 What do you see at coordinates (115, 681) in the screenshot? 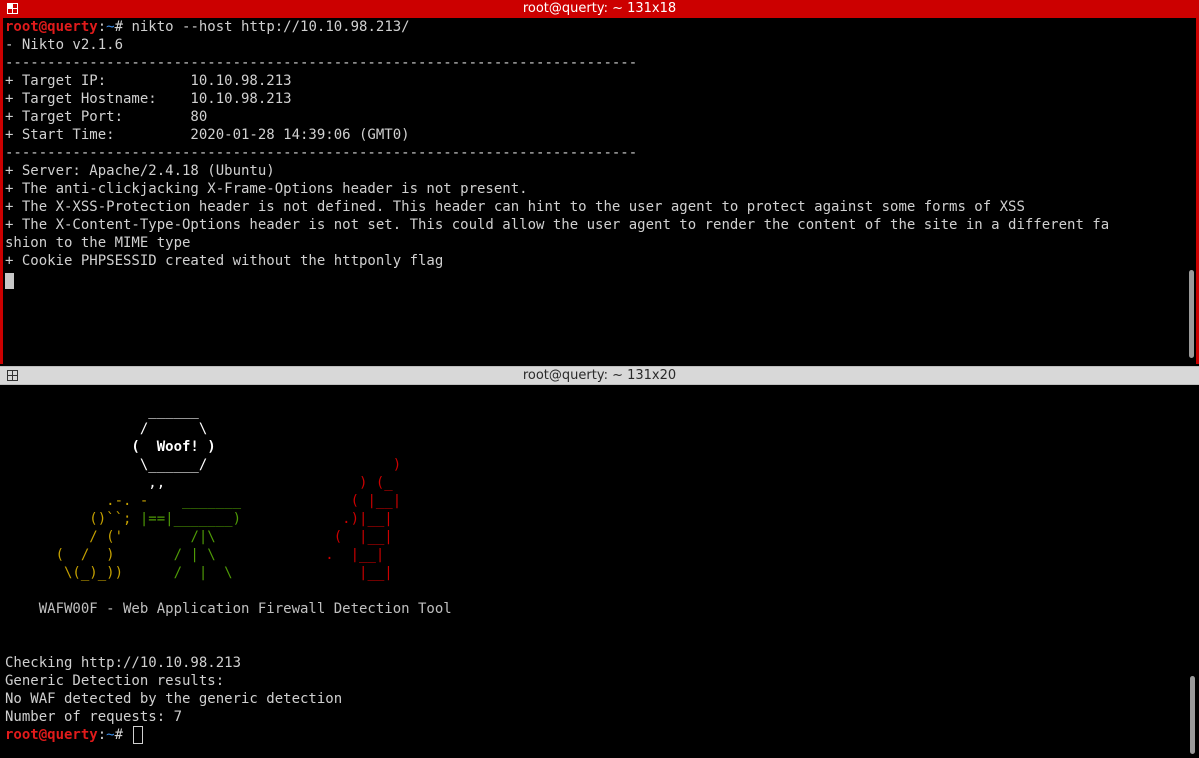
I see `output-line: Generic Detection results:` at bounding box center [115, 681].